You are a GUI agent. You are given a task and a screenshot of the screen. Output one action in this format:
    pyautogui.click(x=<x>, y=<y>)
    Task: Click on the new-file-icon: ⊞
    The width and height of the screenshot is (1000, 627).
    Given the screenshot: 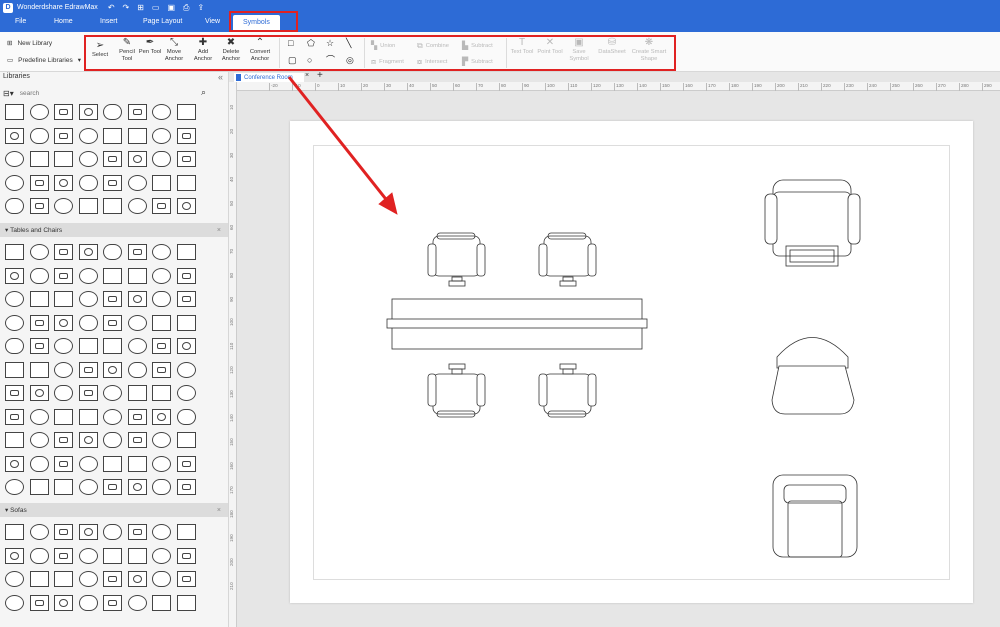 What is the action you would take?
    pyautogui.click(x=140, y=7)
    